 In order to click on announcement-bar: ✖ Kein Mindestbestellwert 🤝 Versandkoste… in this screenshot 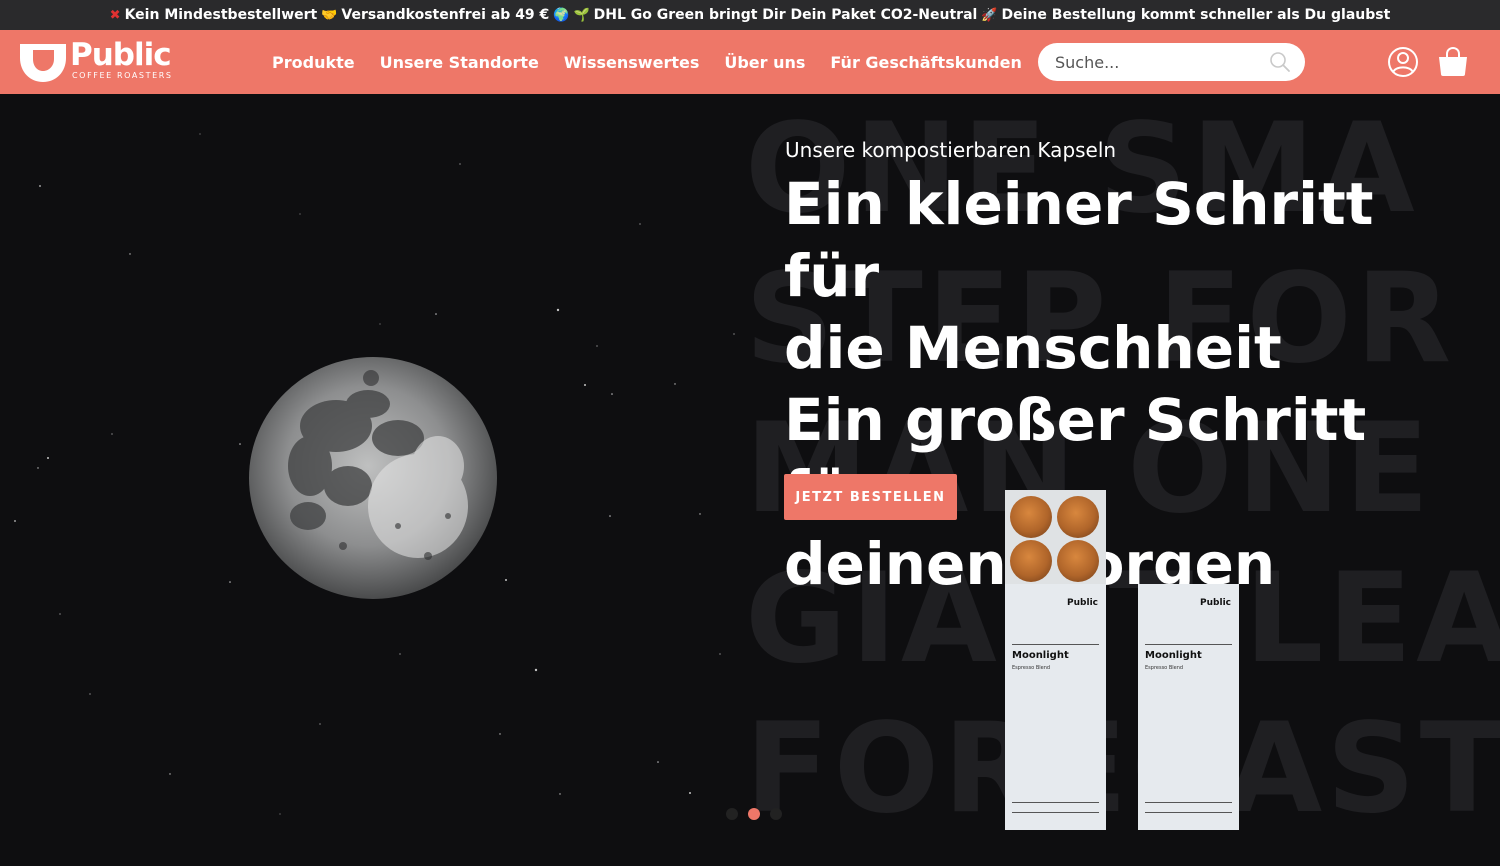, I will do `click(750, 15)`.